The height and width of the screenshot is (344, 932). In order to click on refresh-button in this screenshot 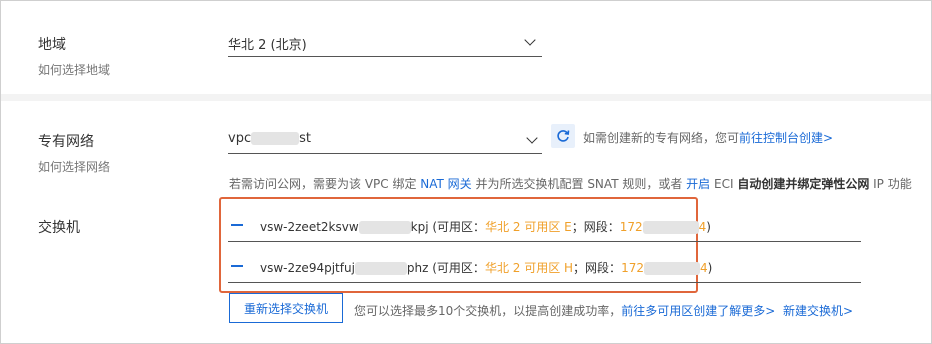, I will do `click(563, 136)`.